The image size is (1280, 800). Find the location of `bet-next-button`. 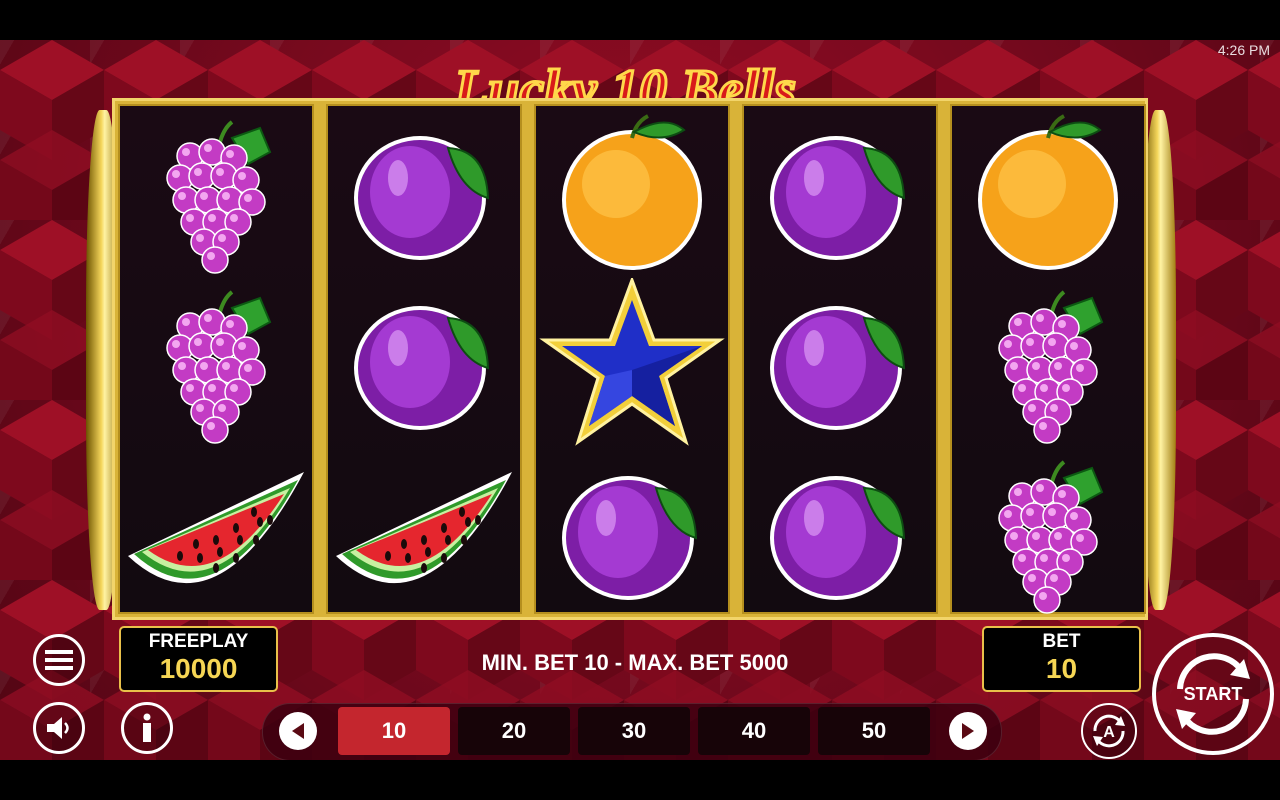

bet-next-button is located at coordinates (968, 731).